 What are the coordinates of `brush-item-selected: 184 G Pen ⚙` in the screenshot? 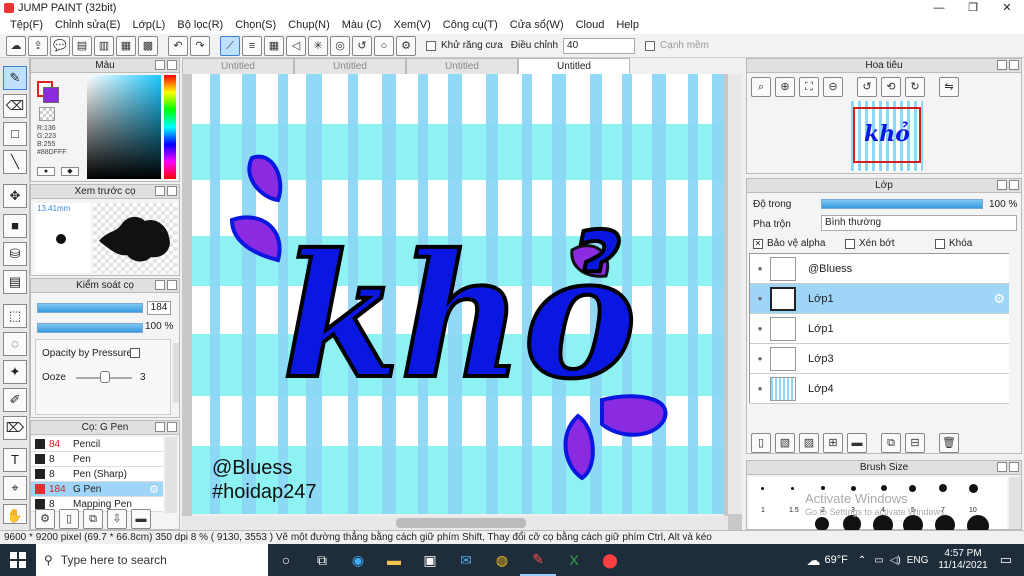 It's located at (97, 489).